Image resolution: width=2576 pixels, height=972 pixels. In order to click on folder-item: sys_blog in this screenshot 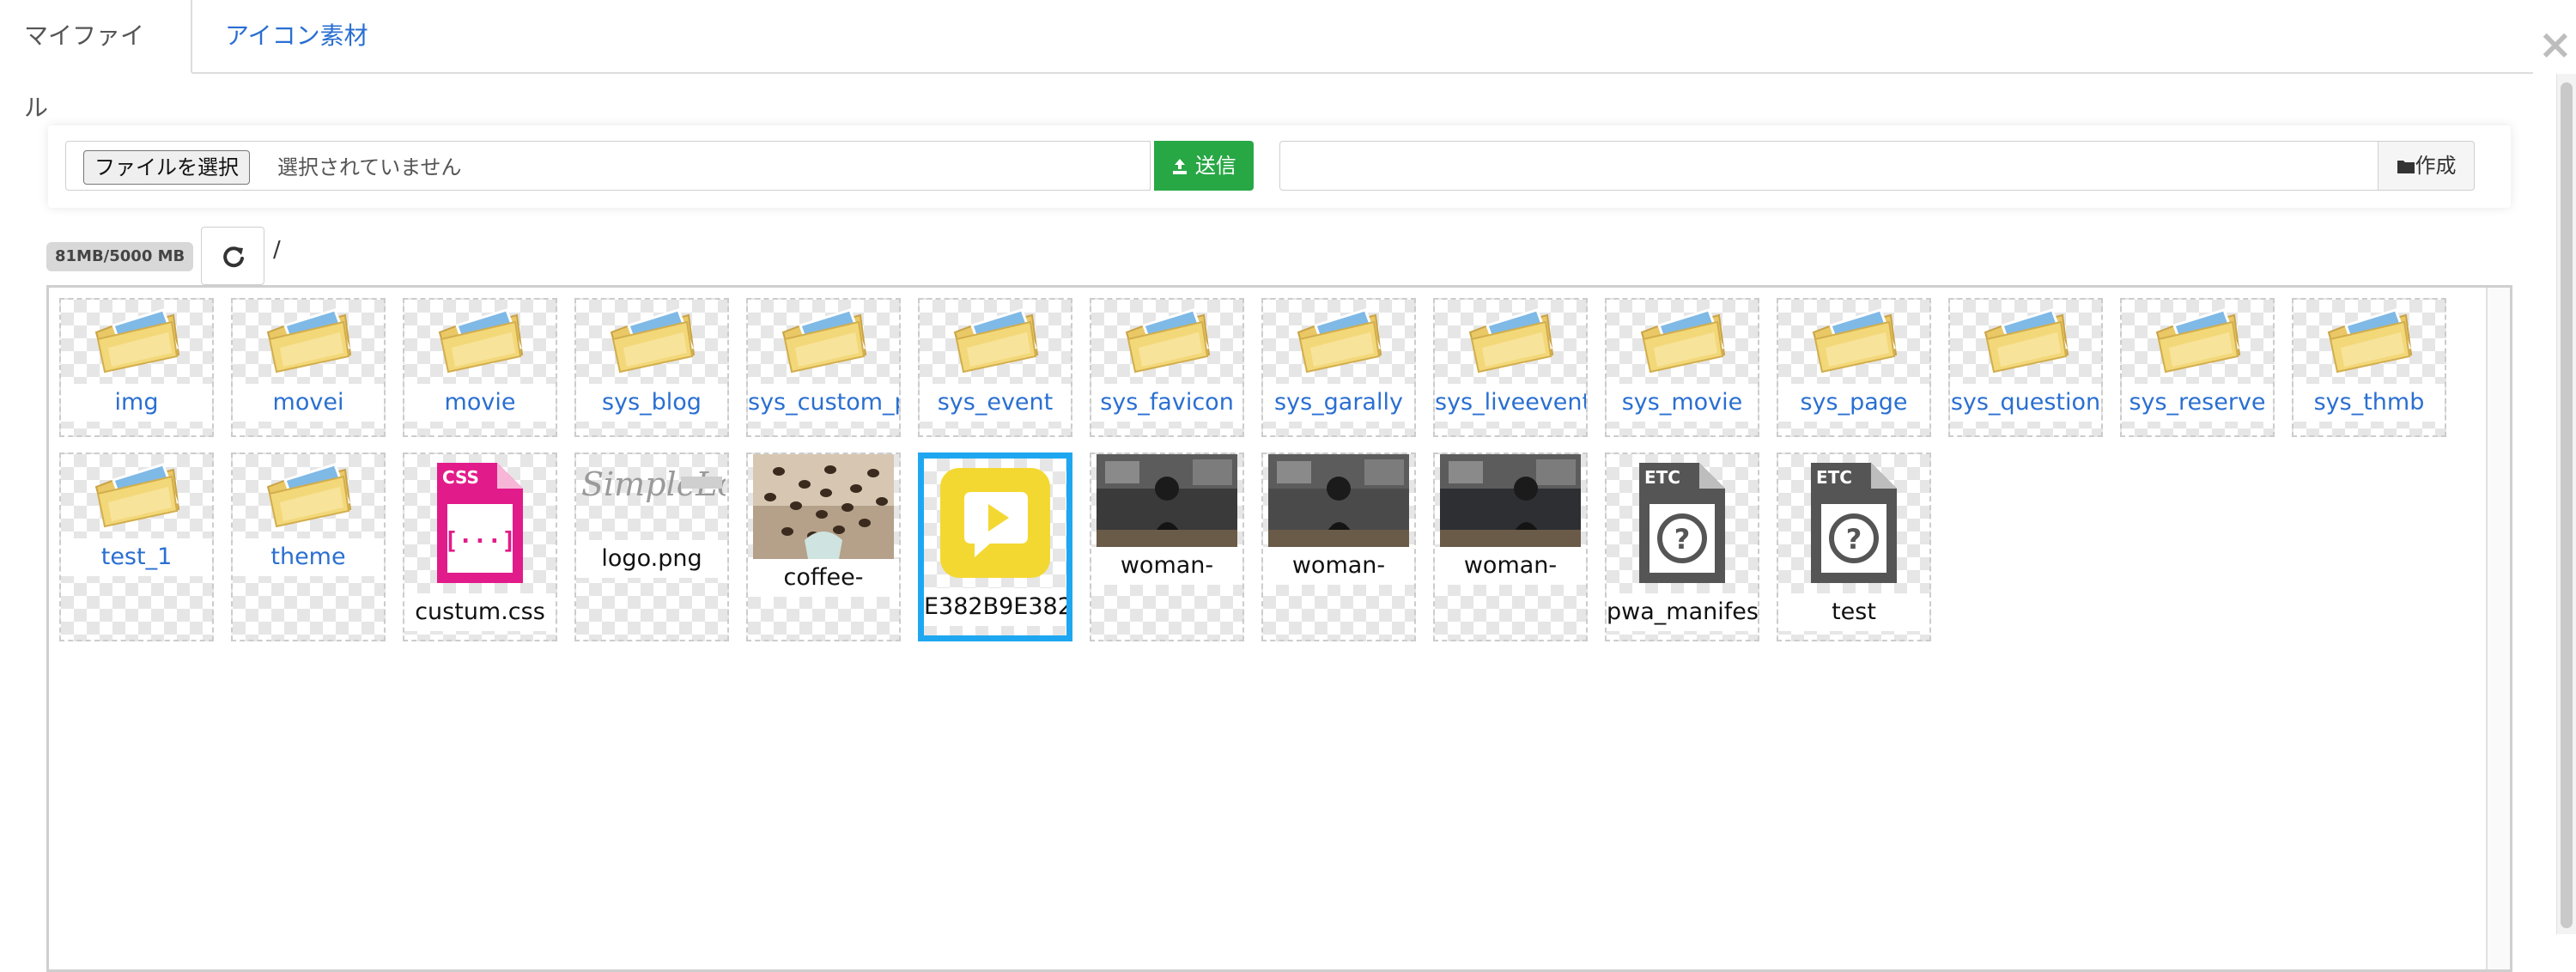, I will do `click(651, 367)`.